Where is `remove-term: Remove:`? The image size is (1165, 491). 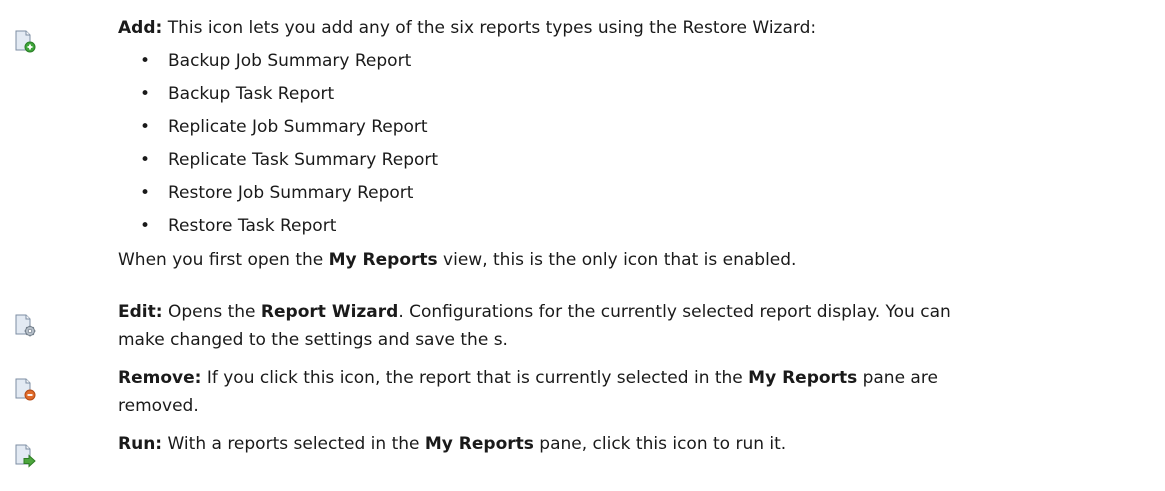 remove-term: Remove: is located at coordinates (160, 378).